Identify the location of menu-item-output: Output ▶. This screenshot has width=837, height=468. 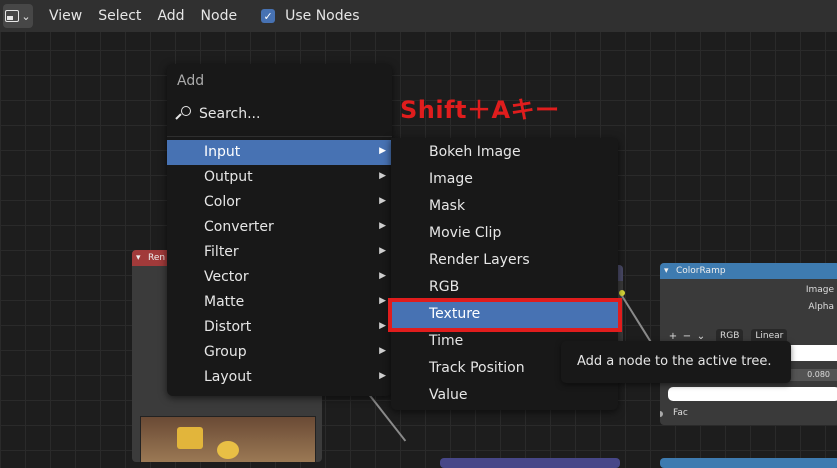
(279, 177).